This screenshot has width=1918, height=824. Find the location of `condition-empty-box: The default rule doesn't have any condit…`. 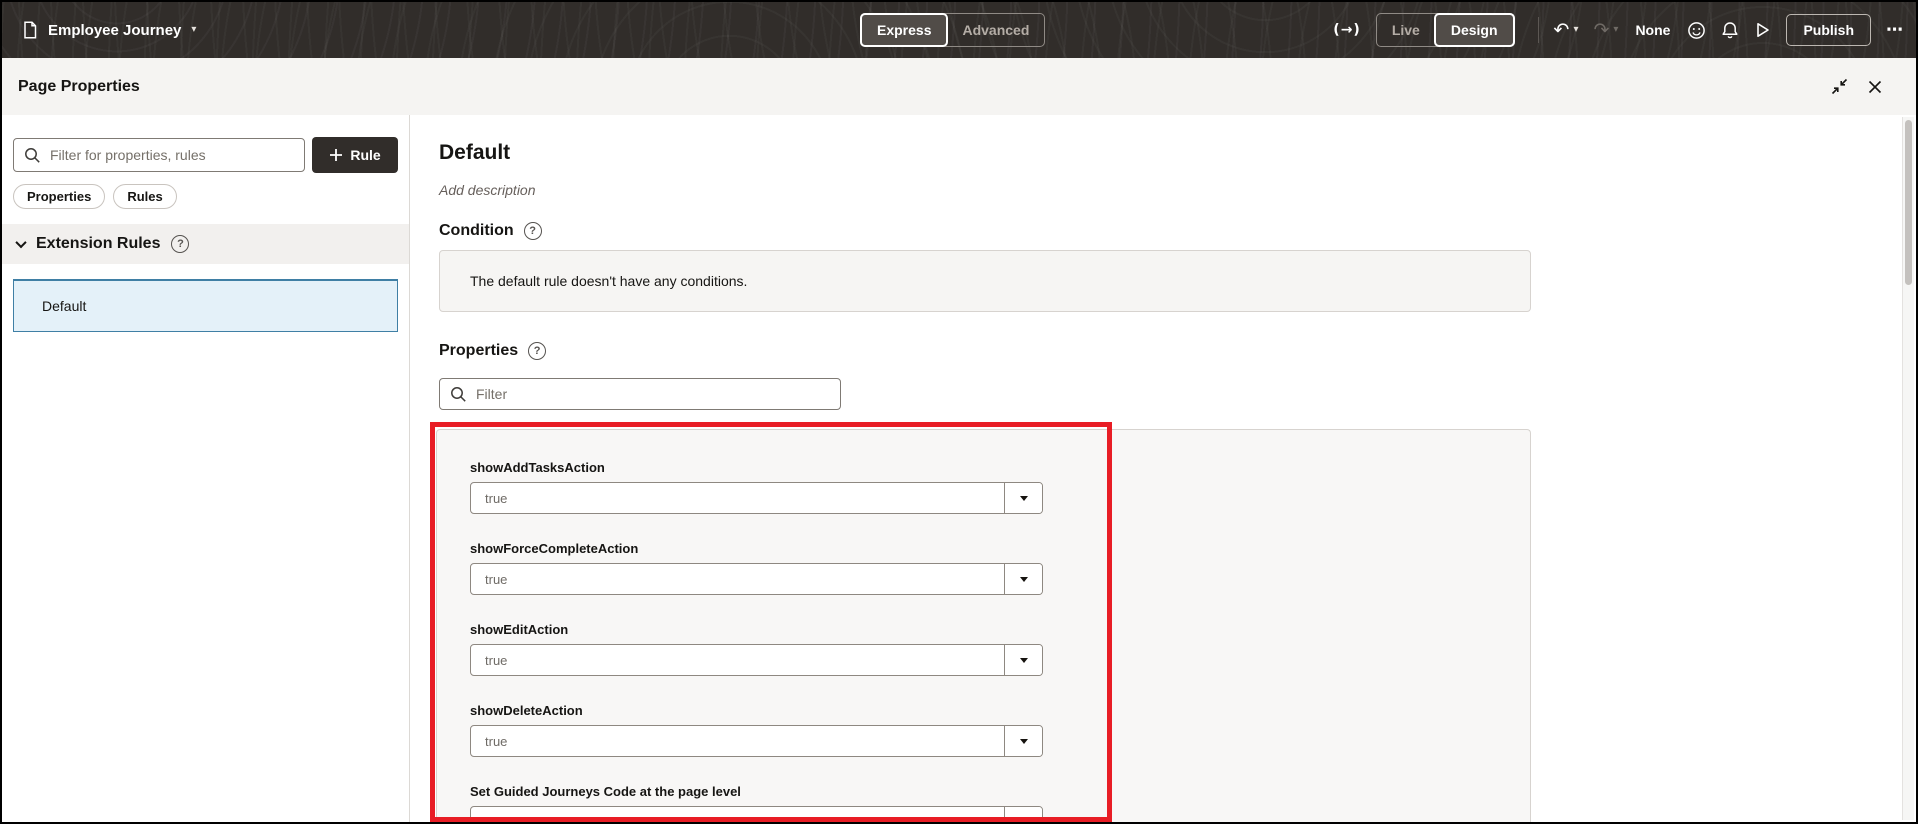

condition-empty-box: The default rule doesn't have any condit… is located at coordinates (985, 281).